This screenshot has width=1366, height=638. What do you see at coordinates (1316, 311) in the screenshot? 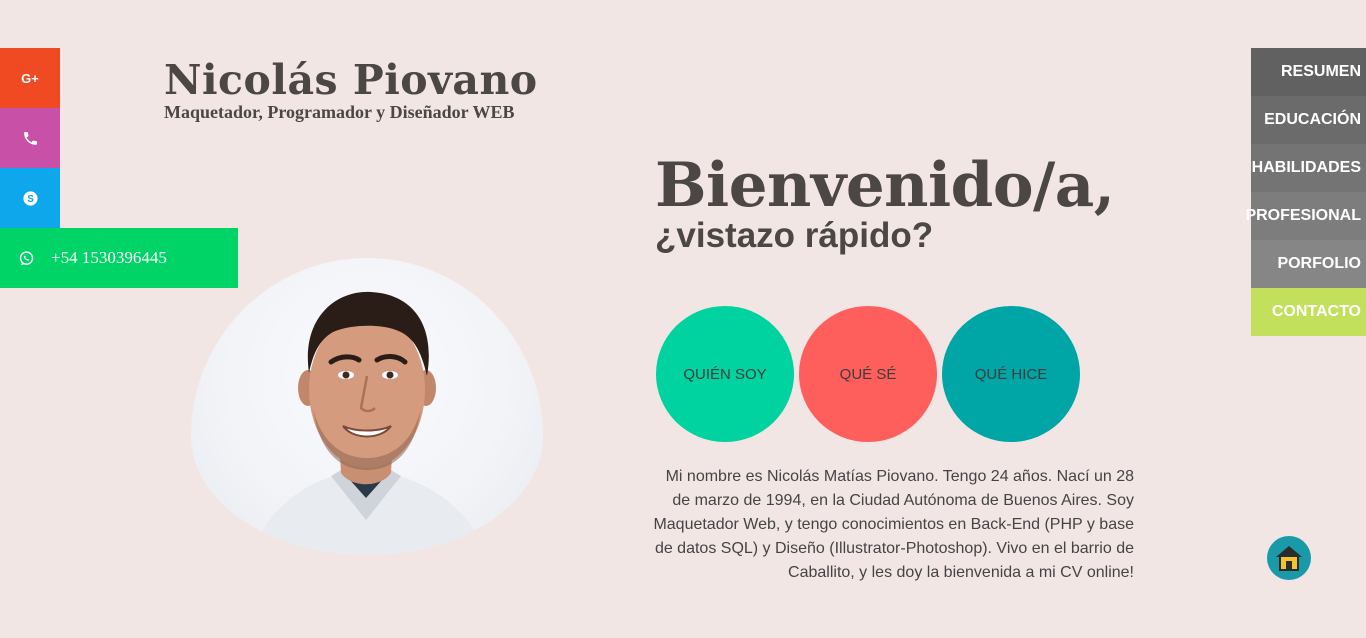
I see `nav-item-label: CONTACTO` at bounding box center [1316, 311].